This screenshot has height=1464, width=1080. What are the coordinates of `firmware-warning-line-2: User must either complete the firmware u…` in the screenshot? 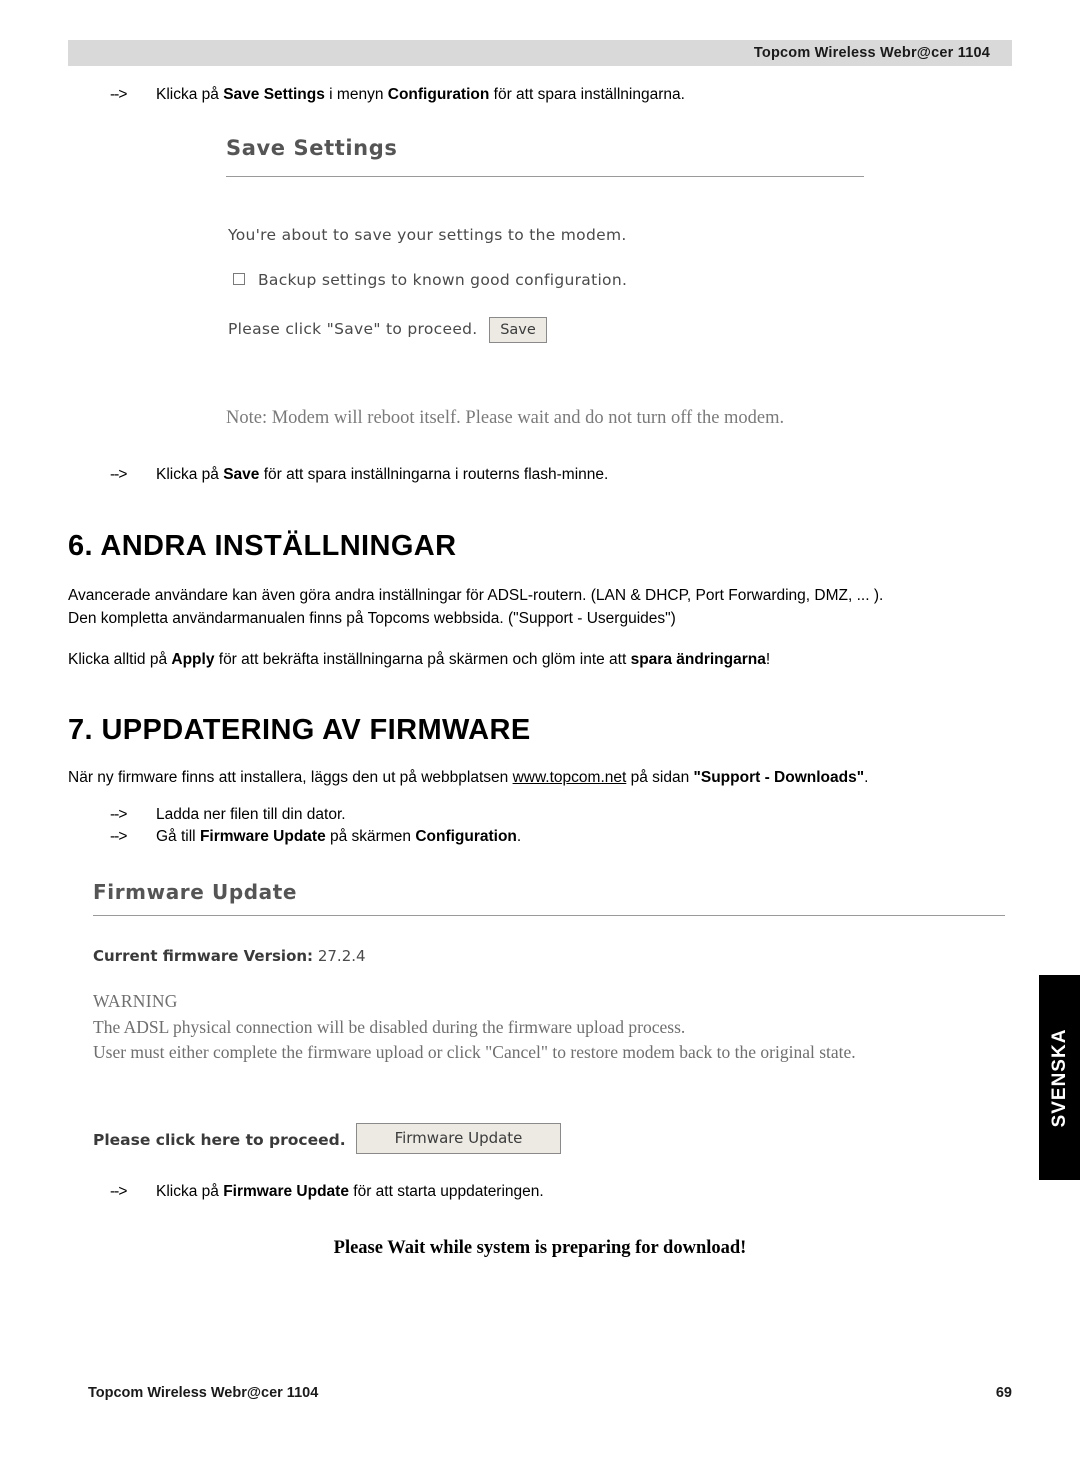 It's located at (474, 1052).